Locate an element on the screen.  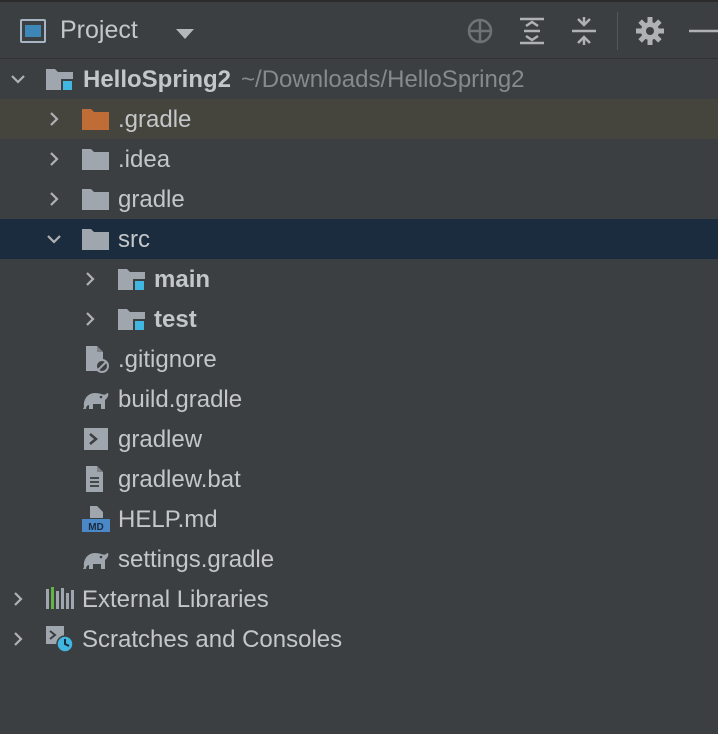
folder-excluded-icon is located at coordinates (96, 119).